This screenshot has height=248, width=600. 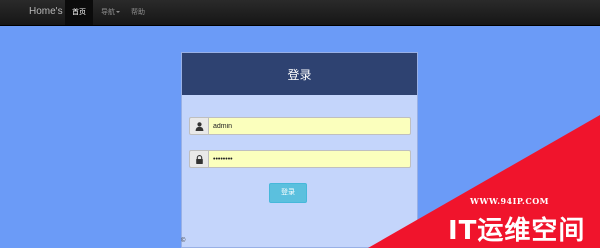 What do you see at coordinates (517, 231) in the screenshot?
I see `watermark-name: IT运维空间` at bounding box center [517, 231].